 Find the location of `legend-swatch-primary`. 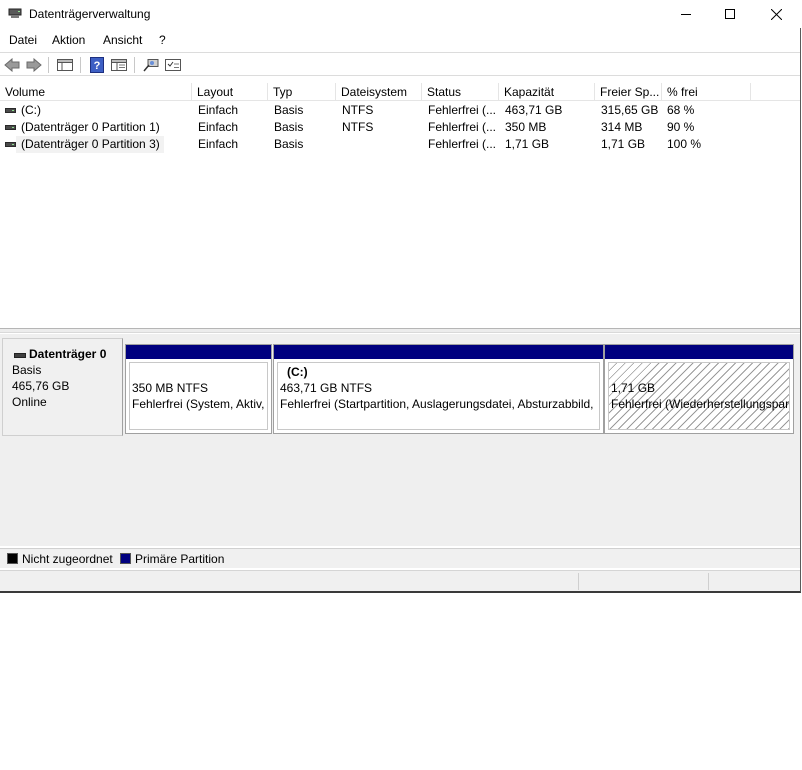

legend-swatch-primary is located at coordinates (125, 558).